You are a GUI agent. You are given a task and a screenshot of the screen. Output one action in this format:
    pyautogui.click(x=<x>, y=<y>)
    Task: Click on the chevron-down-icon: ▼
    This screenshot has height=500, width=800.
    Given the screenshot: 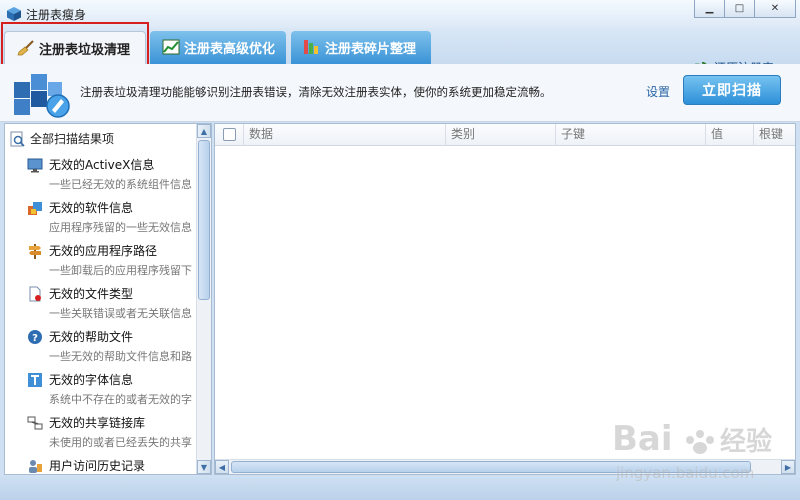 What is the action you would take?
    pyautogui.click(x=204, y=467)
    